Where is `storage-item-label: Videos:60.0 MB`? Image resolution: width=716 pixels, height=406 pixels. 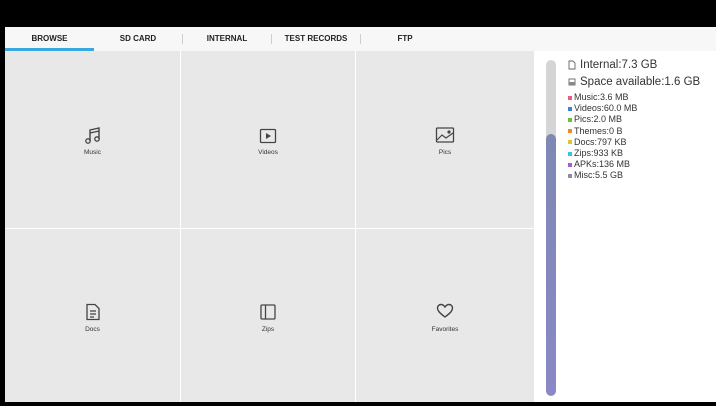 storage-item-label: Videos:60.0 MB is located at coordinates (606, 108).